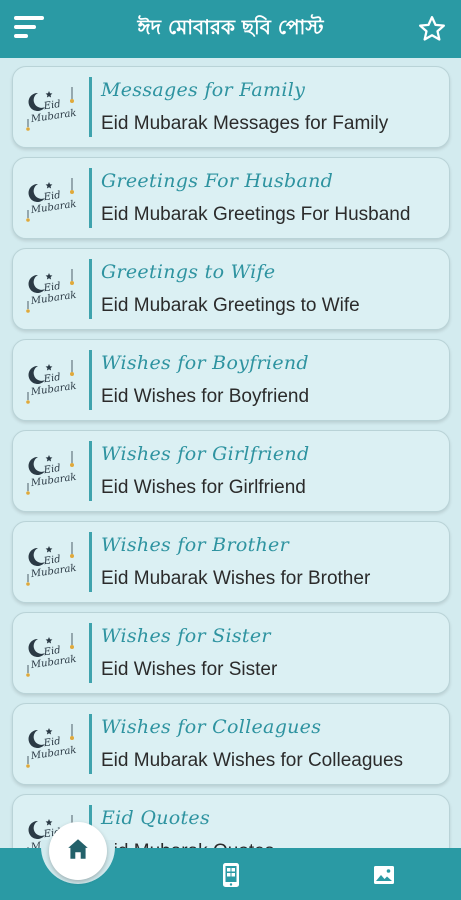 Image resolution: width=461 pixels, height=900 pixels. Describe the element at coordinates (203, 90) in the screenshot. I see `card-title: Messages for Family` at that location.